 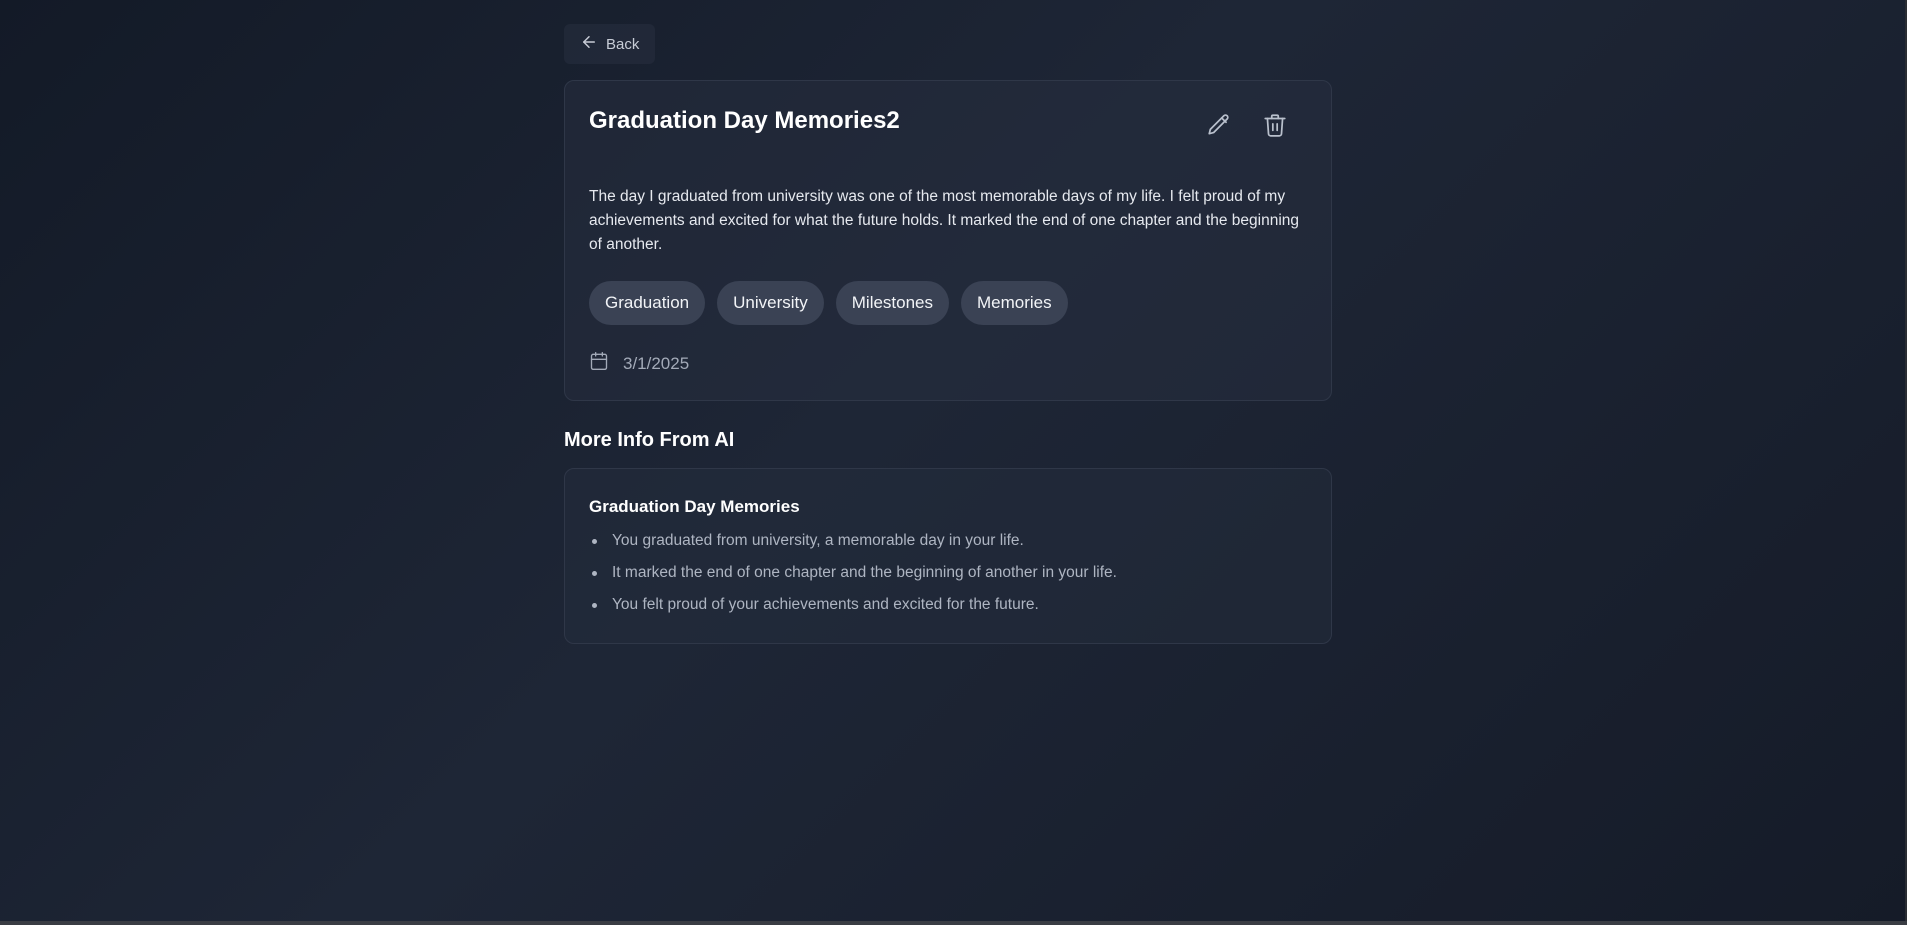 What do you see at coordinates (623, 44) in the screenshot?
I see `back-button-label: Back` at bounding box center [623, 44].